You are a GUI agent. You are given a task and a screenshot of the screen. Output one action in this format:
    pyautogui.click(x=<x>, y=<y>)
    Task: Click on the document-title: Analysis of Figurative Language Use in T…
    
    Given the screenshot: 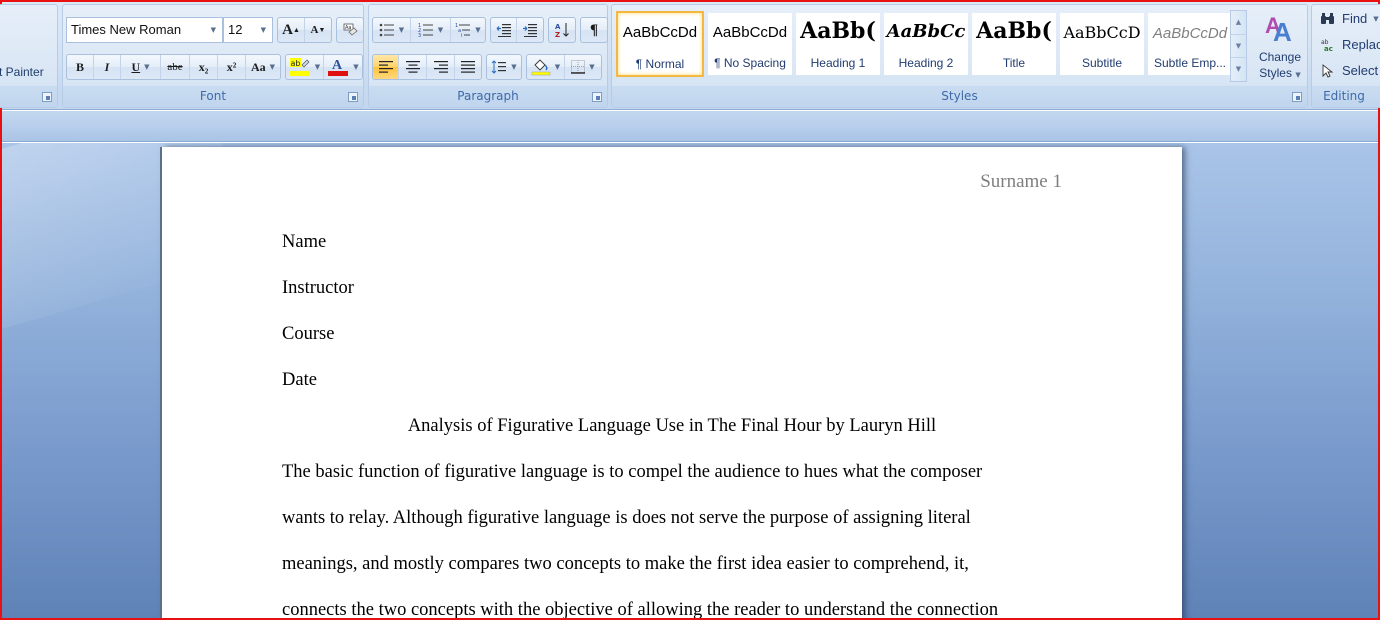 What is the action you would take?
    pyautogui.click(x=672, y=426)
    